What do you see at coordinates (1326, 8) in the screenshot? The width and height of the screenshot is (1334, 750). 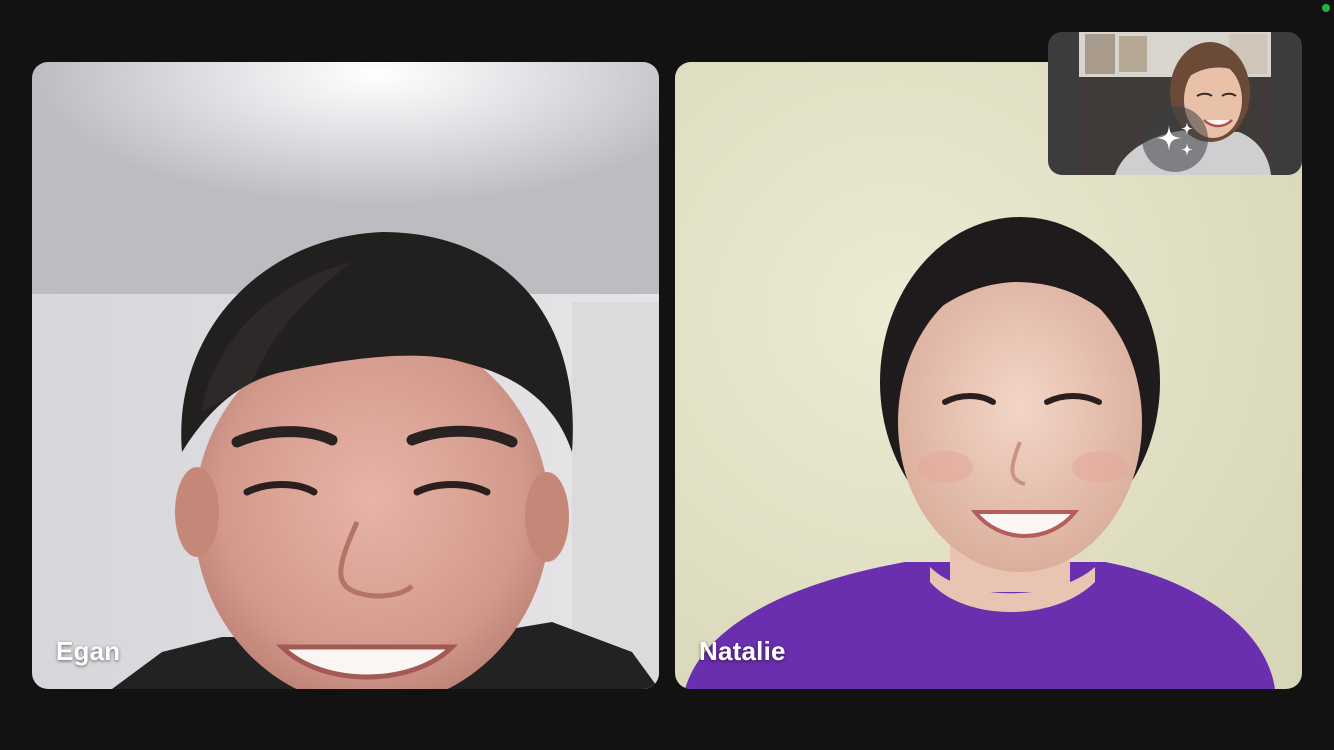 I see `status-indicator` at bounding box center [1326, 8].